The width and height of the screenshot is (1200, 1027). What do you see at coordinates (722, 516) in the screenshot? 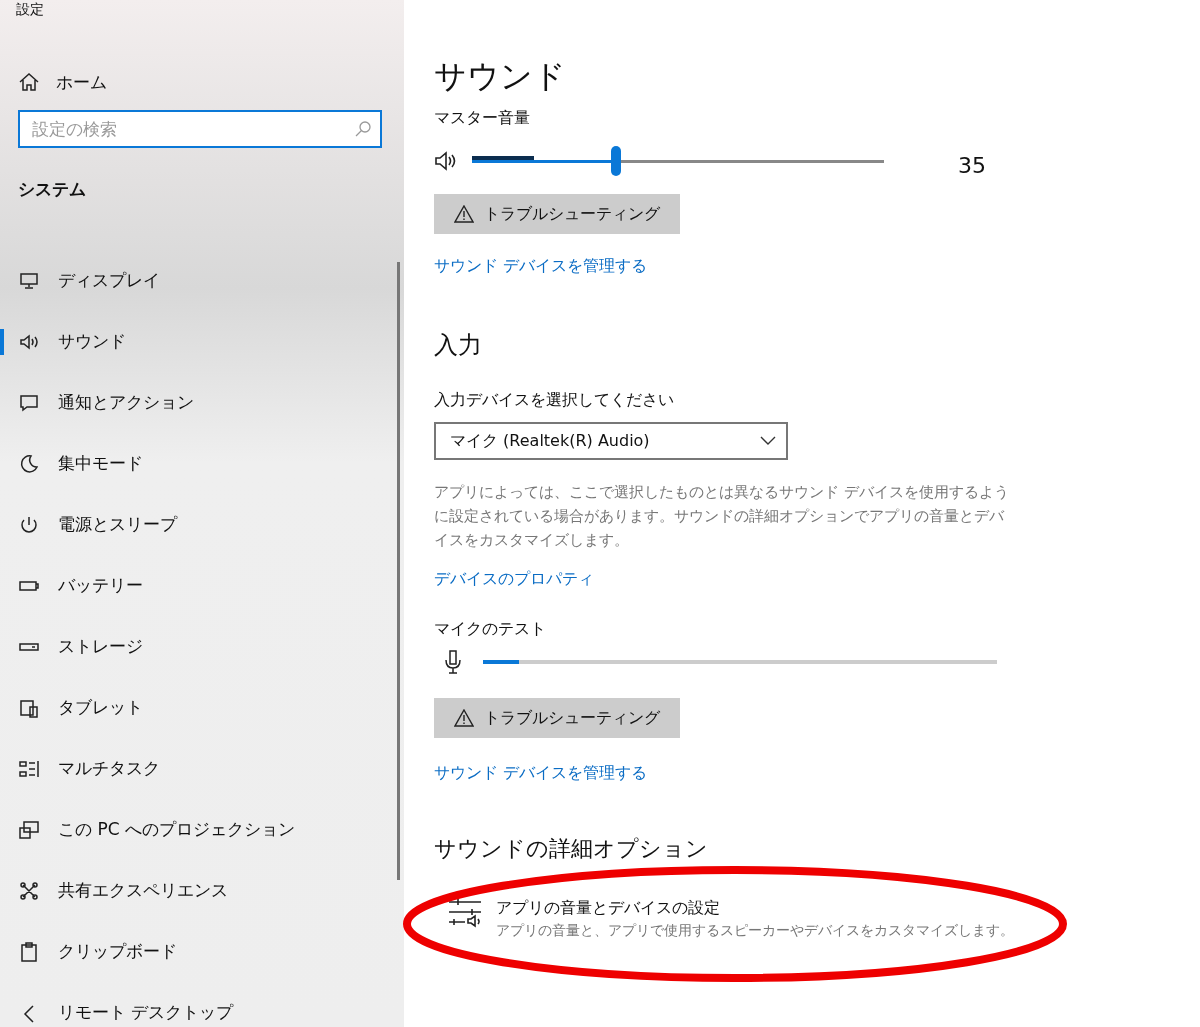
I see `description-text: アプリによっては、ここで選択したものとは異なるサウンド デバイスを使用するように設定されている場合があります。サウンドの詳細オプションでアプリの音量とデバイスをカスタマイズします。` at bounding box center [722, 516].